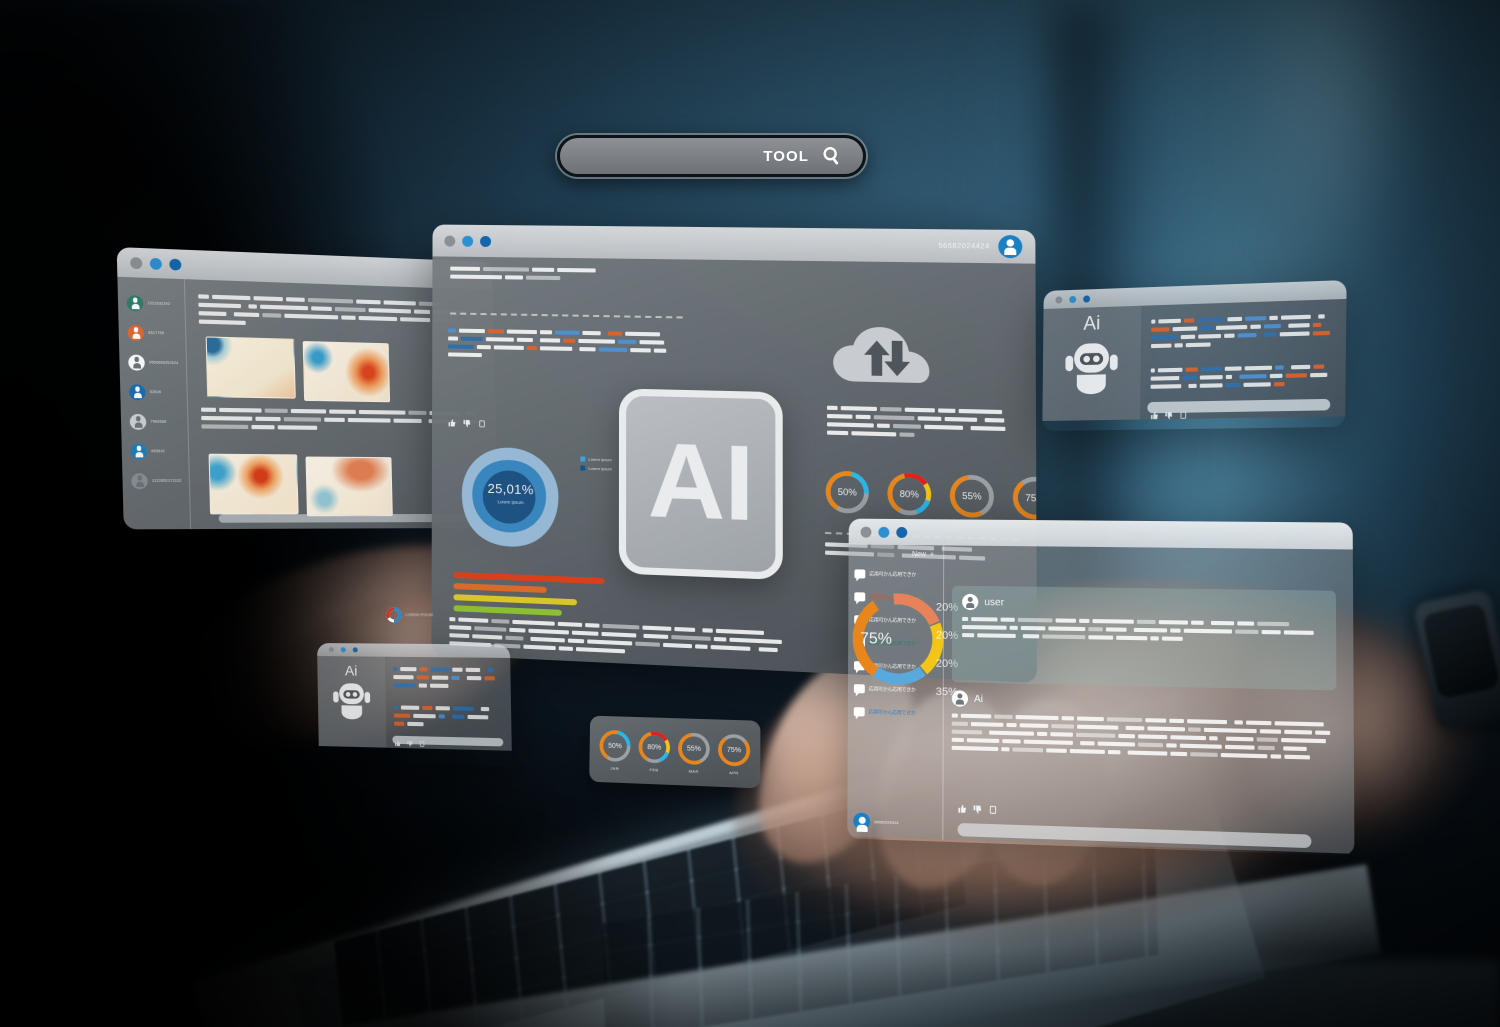 The height and width of the screenshot is (1027, 1500). I want to click on gauge-donut-3: 75%, so click(734, 749).